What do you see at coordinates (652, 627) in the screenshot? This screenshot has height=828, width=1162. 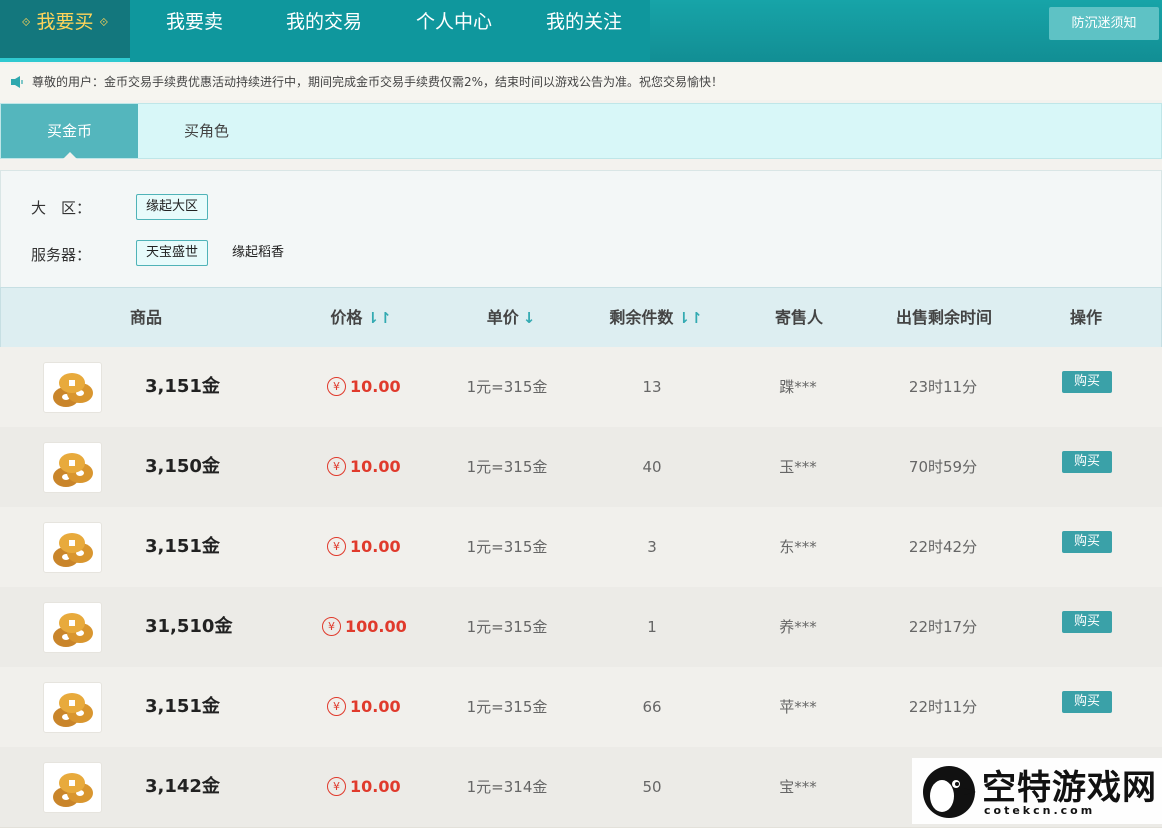 I see `remaining-count: 1` at bounding box center [652, 627].